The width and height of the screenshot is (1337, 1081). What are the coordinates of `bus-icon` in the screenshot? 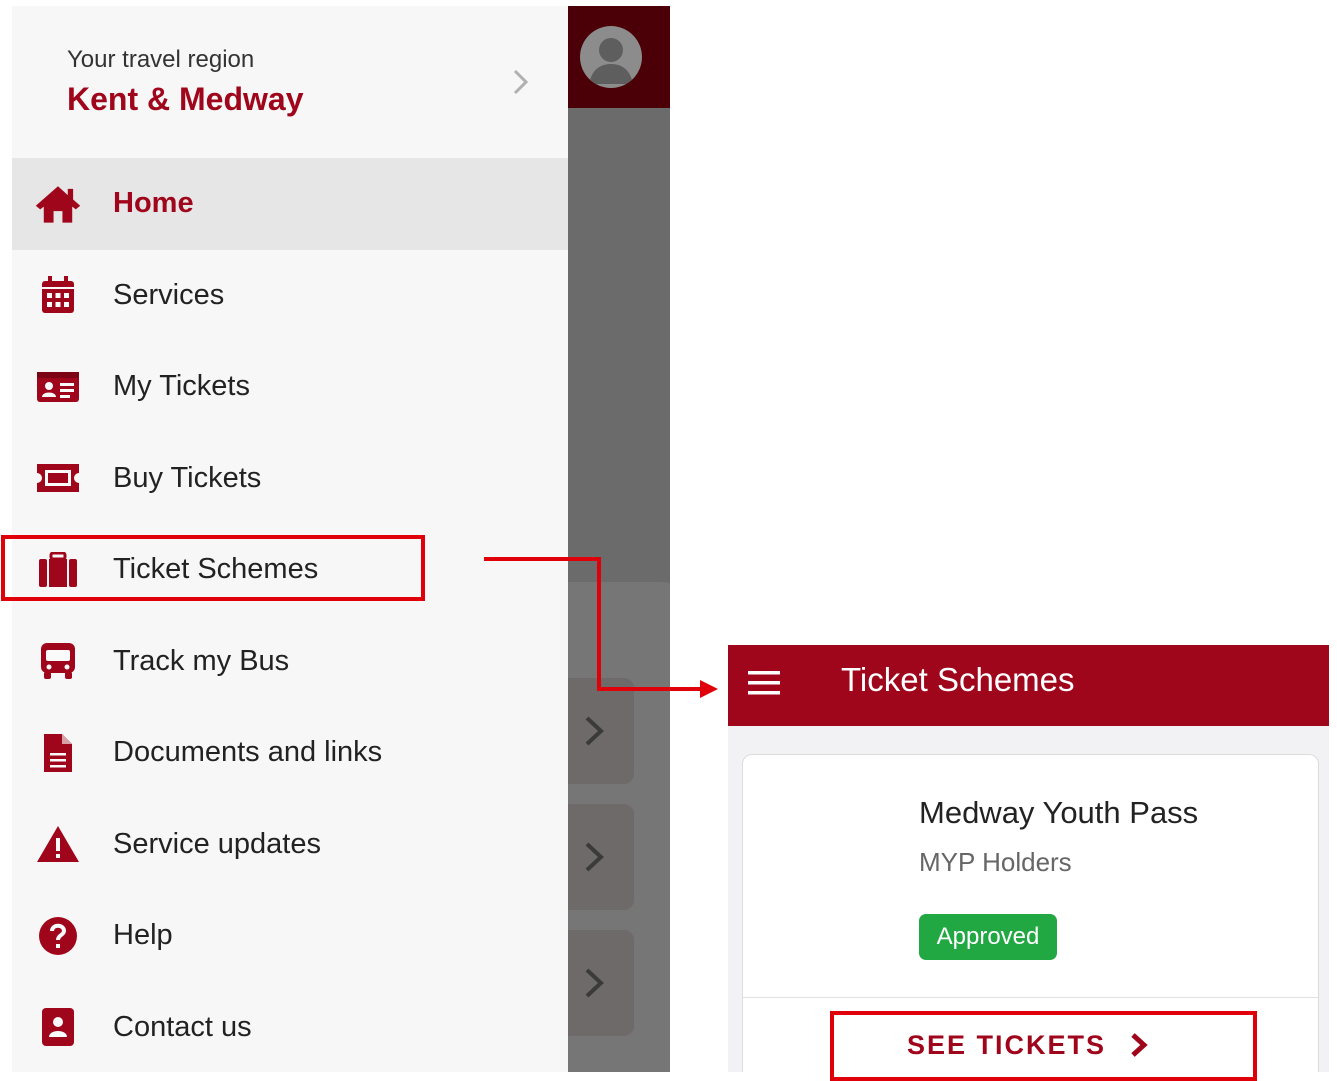 It's located at (58, 661).